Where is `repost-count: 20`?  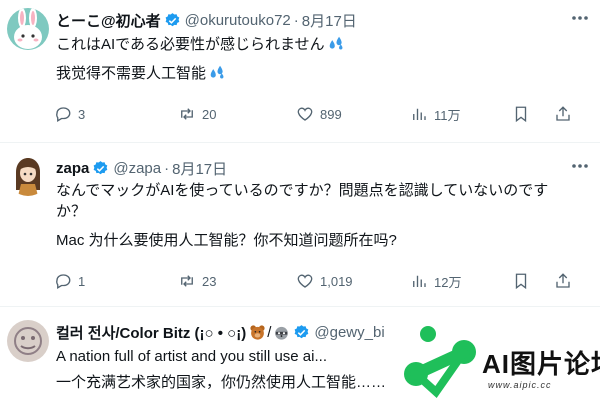
repost-count: 20 is located at coordinates (209, 114).